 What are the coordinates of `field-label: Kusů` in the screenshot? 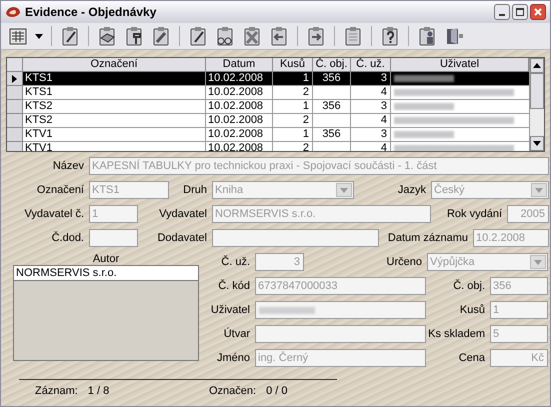 It's located at (472, 310).